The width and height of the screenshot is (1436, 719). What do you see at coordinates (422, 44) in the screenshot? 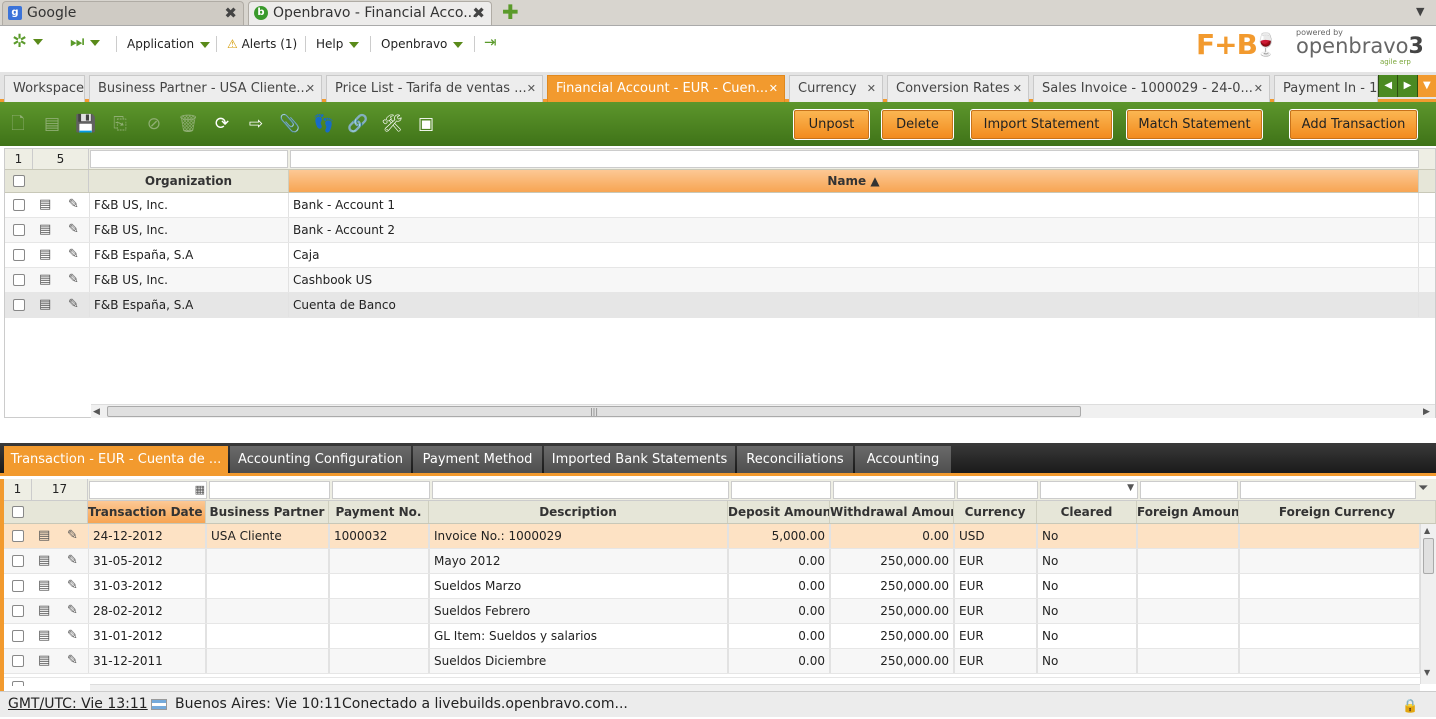
I see `menu-openbravo: Openbravo` at bounding box center [422, 44].